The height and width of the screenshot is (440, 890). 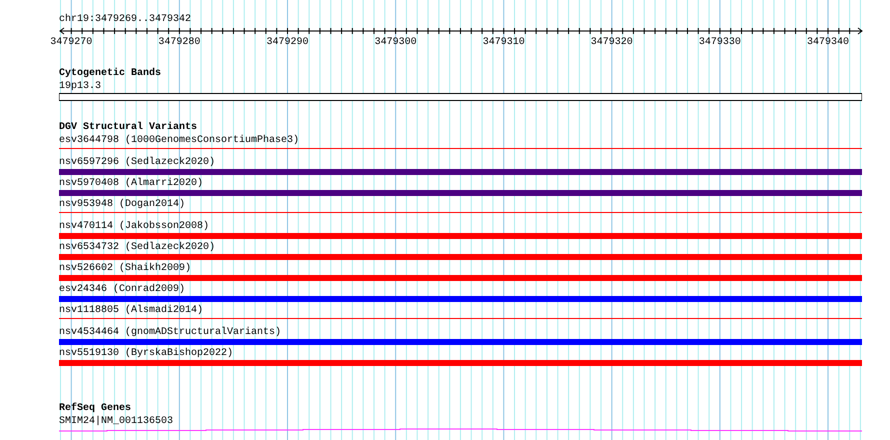 I want to click on variant-label: nsv5970408 (Almarri2020), so click(x=131, y=183).